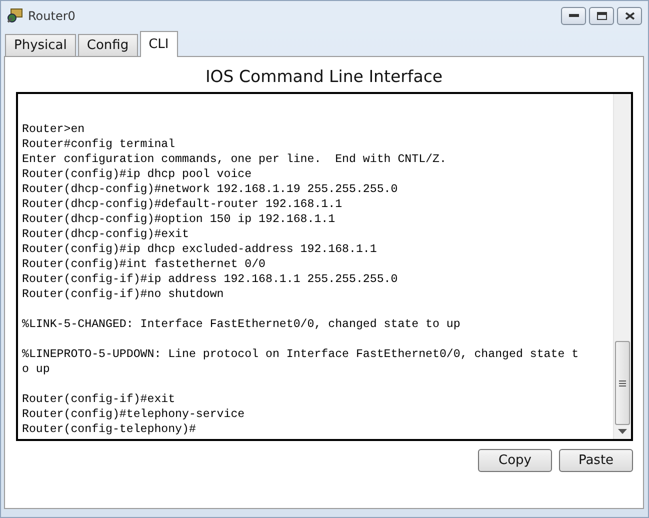  Describe the element at coordinates (53, 129) in the screenshot. I see `terminal-line: Router>en` at that location.